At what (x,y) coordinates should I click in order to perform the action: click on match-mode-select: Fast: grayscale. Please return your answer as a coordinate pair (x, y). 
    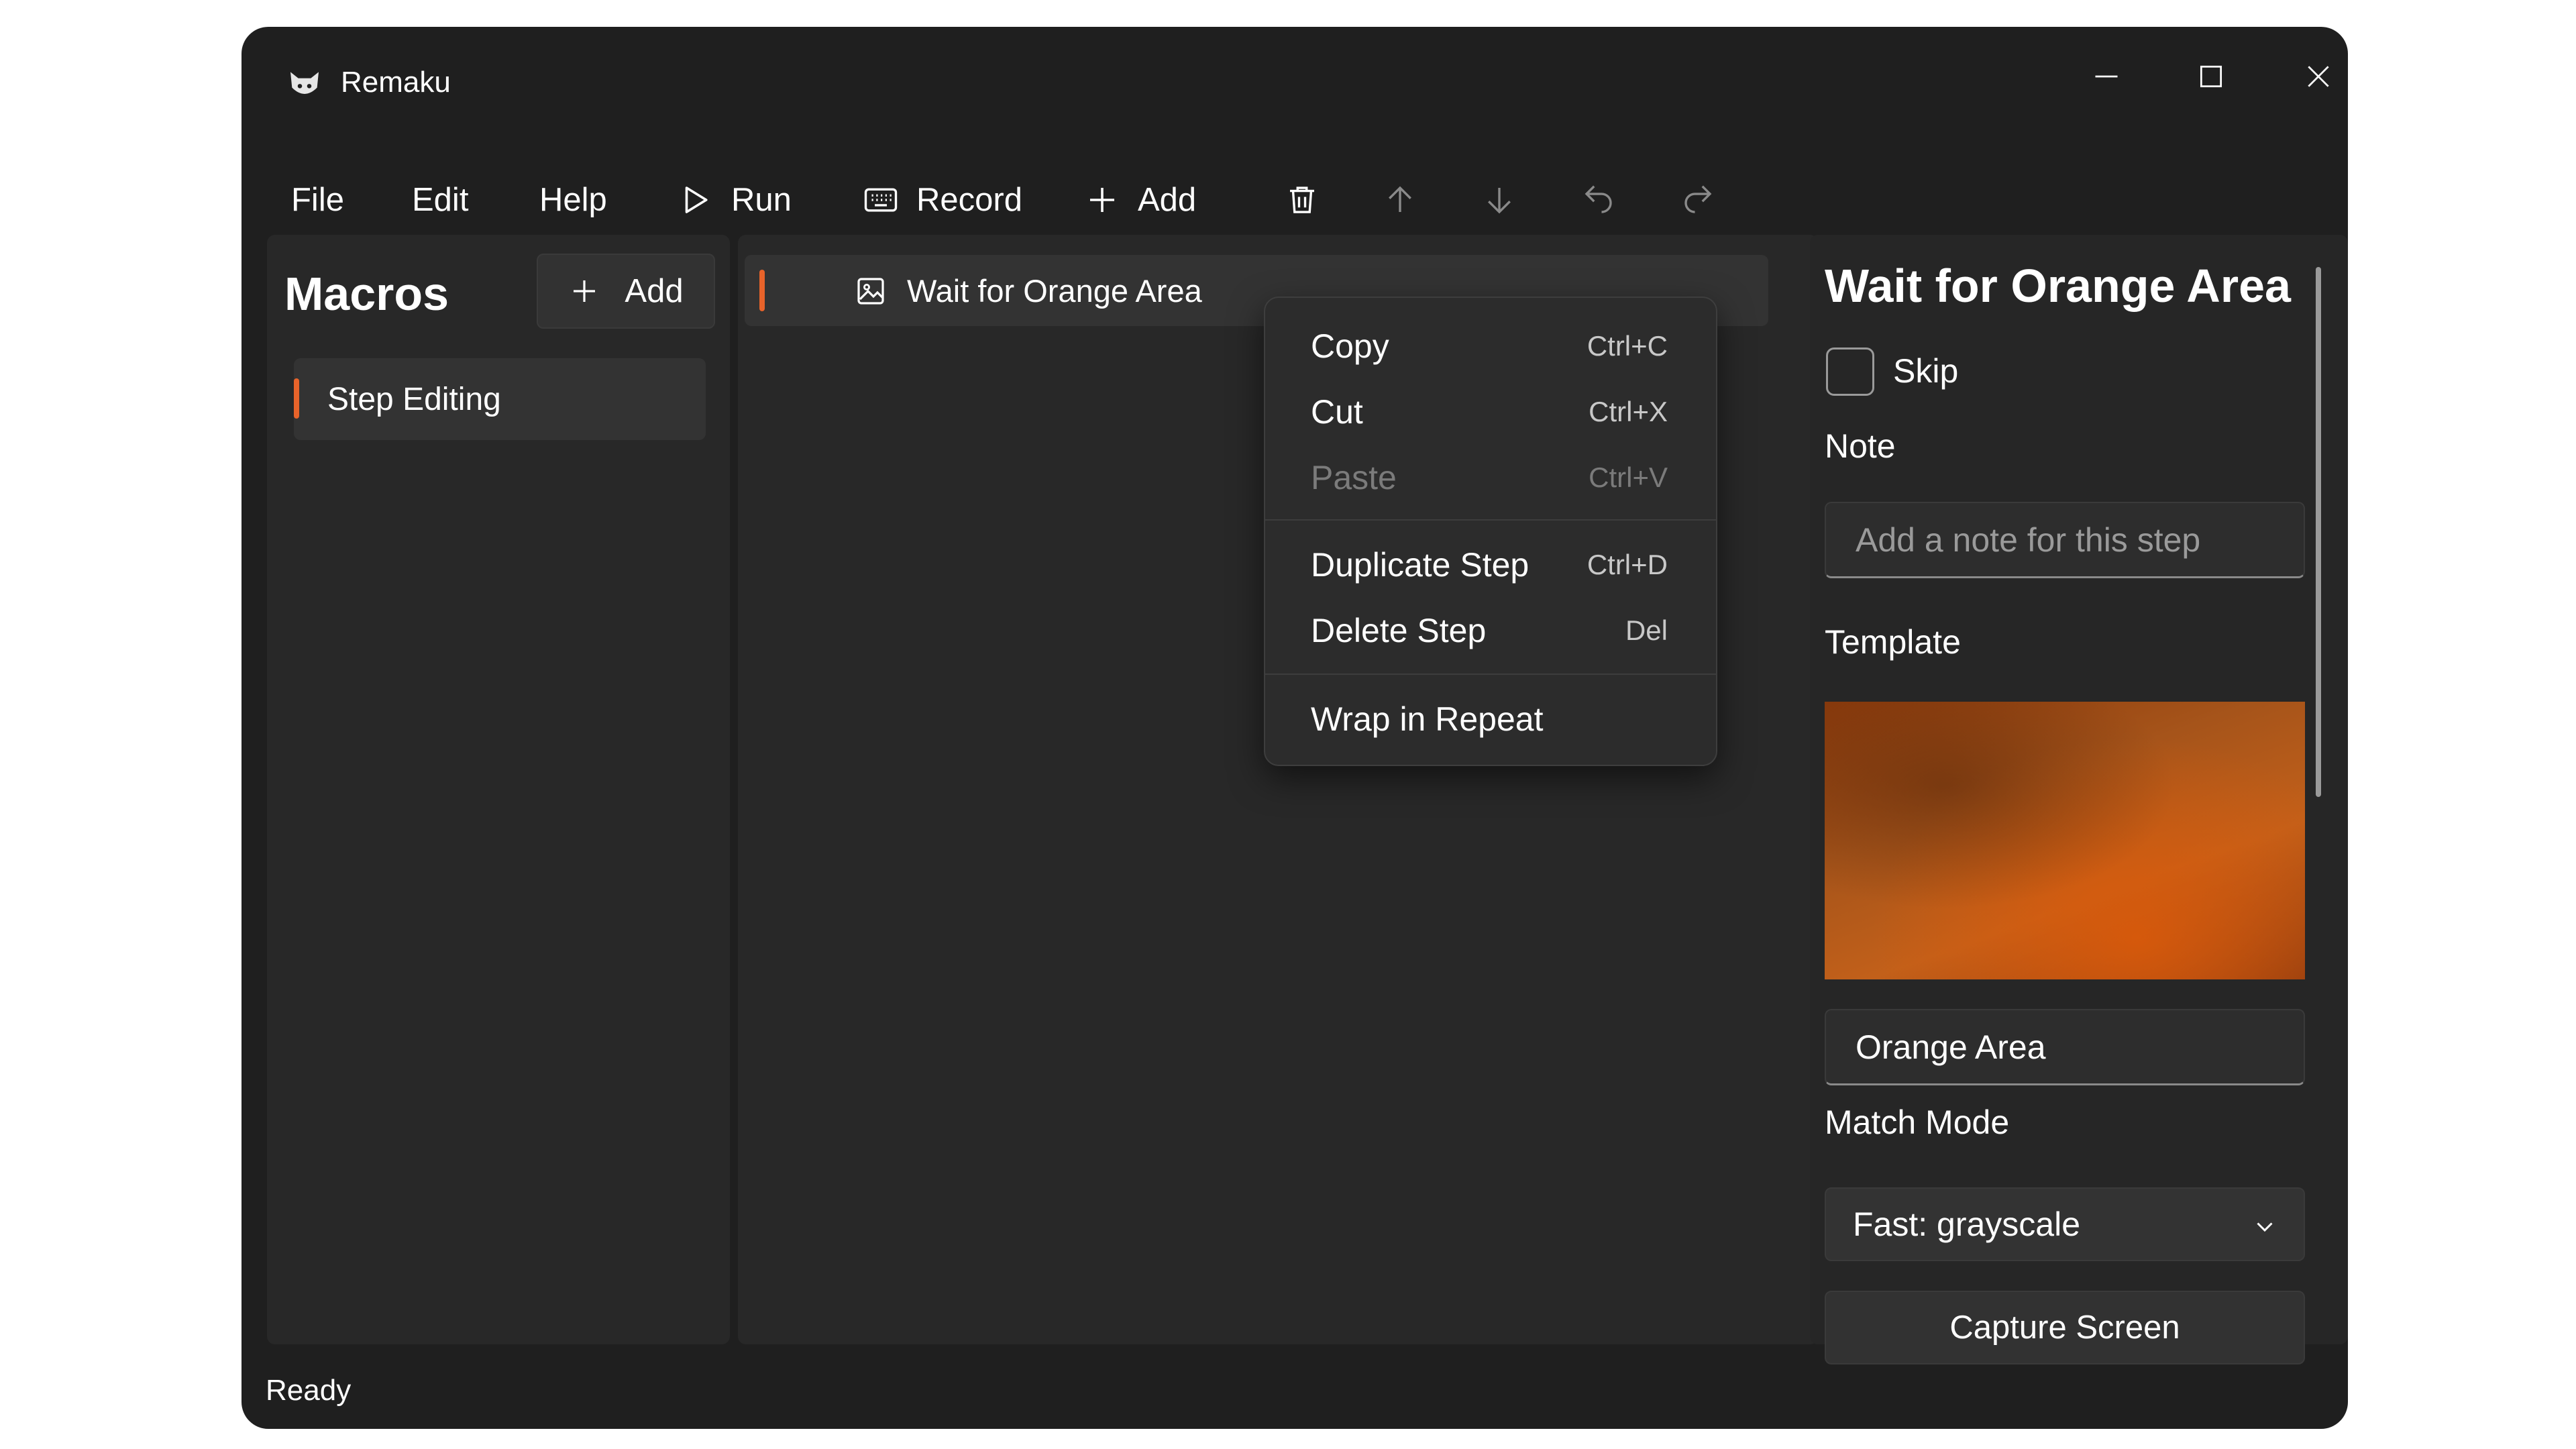
    Looking at the image, I should click on (2065, 1224).